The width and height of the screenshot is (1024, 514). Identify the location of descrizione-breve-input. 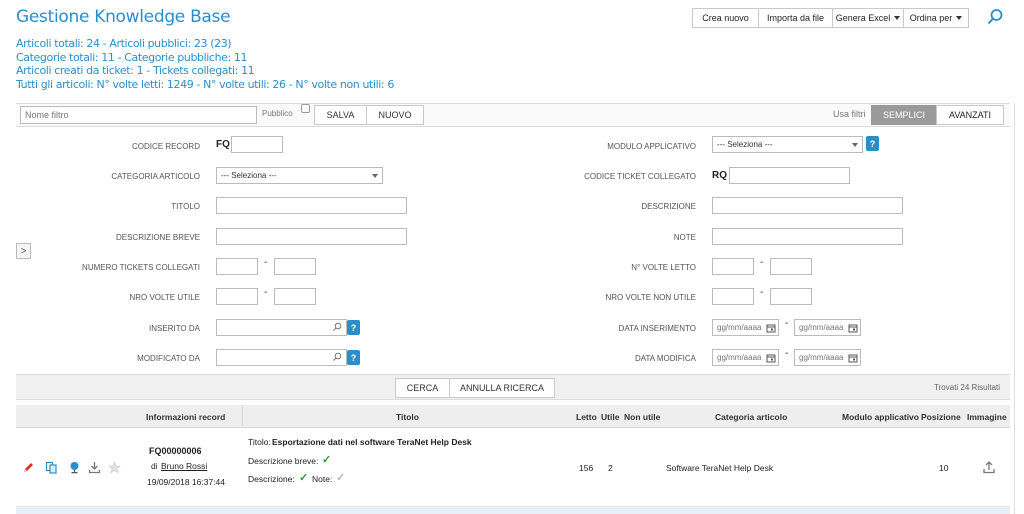
(311, 236).